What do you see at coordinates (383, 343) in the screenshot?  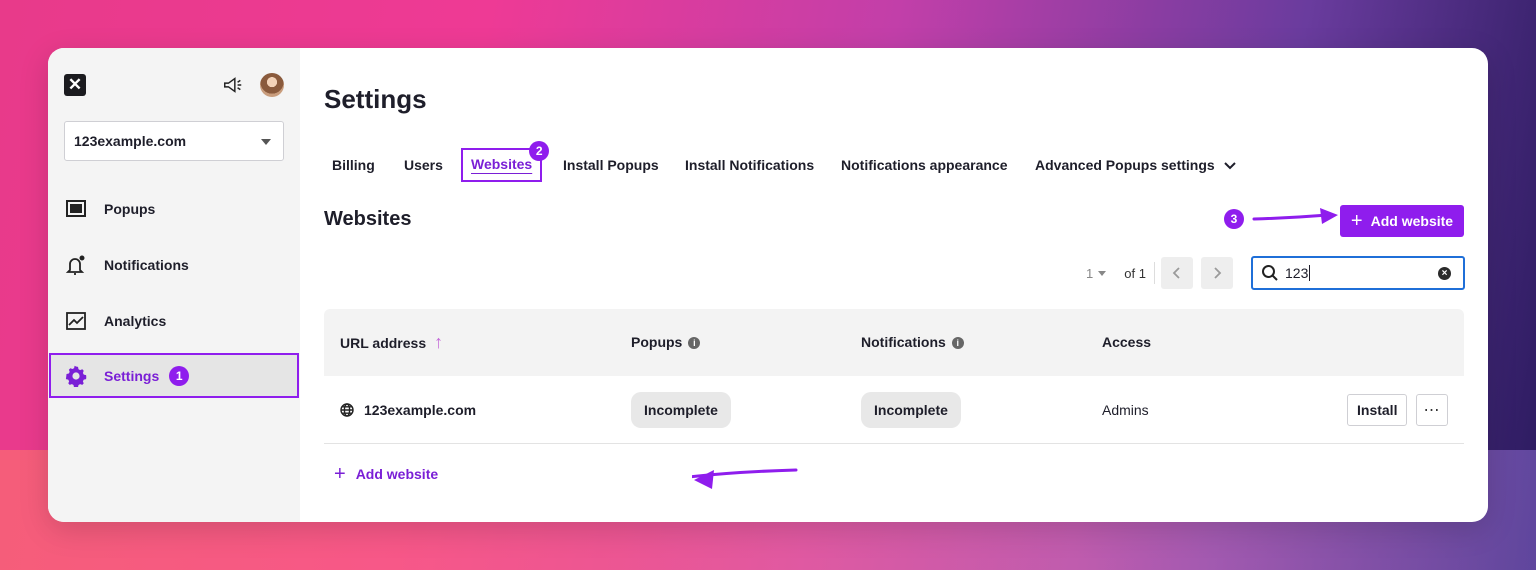 I see `column-label: URL address` at bounding box center [383, 343].